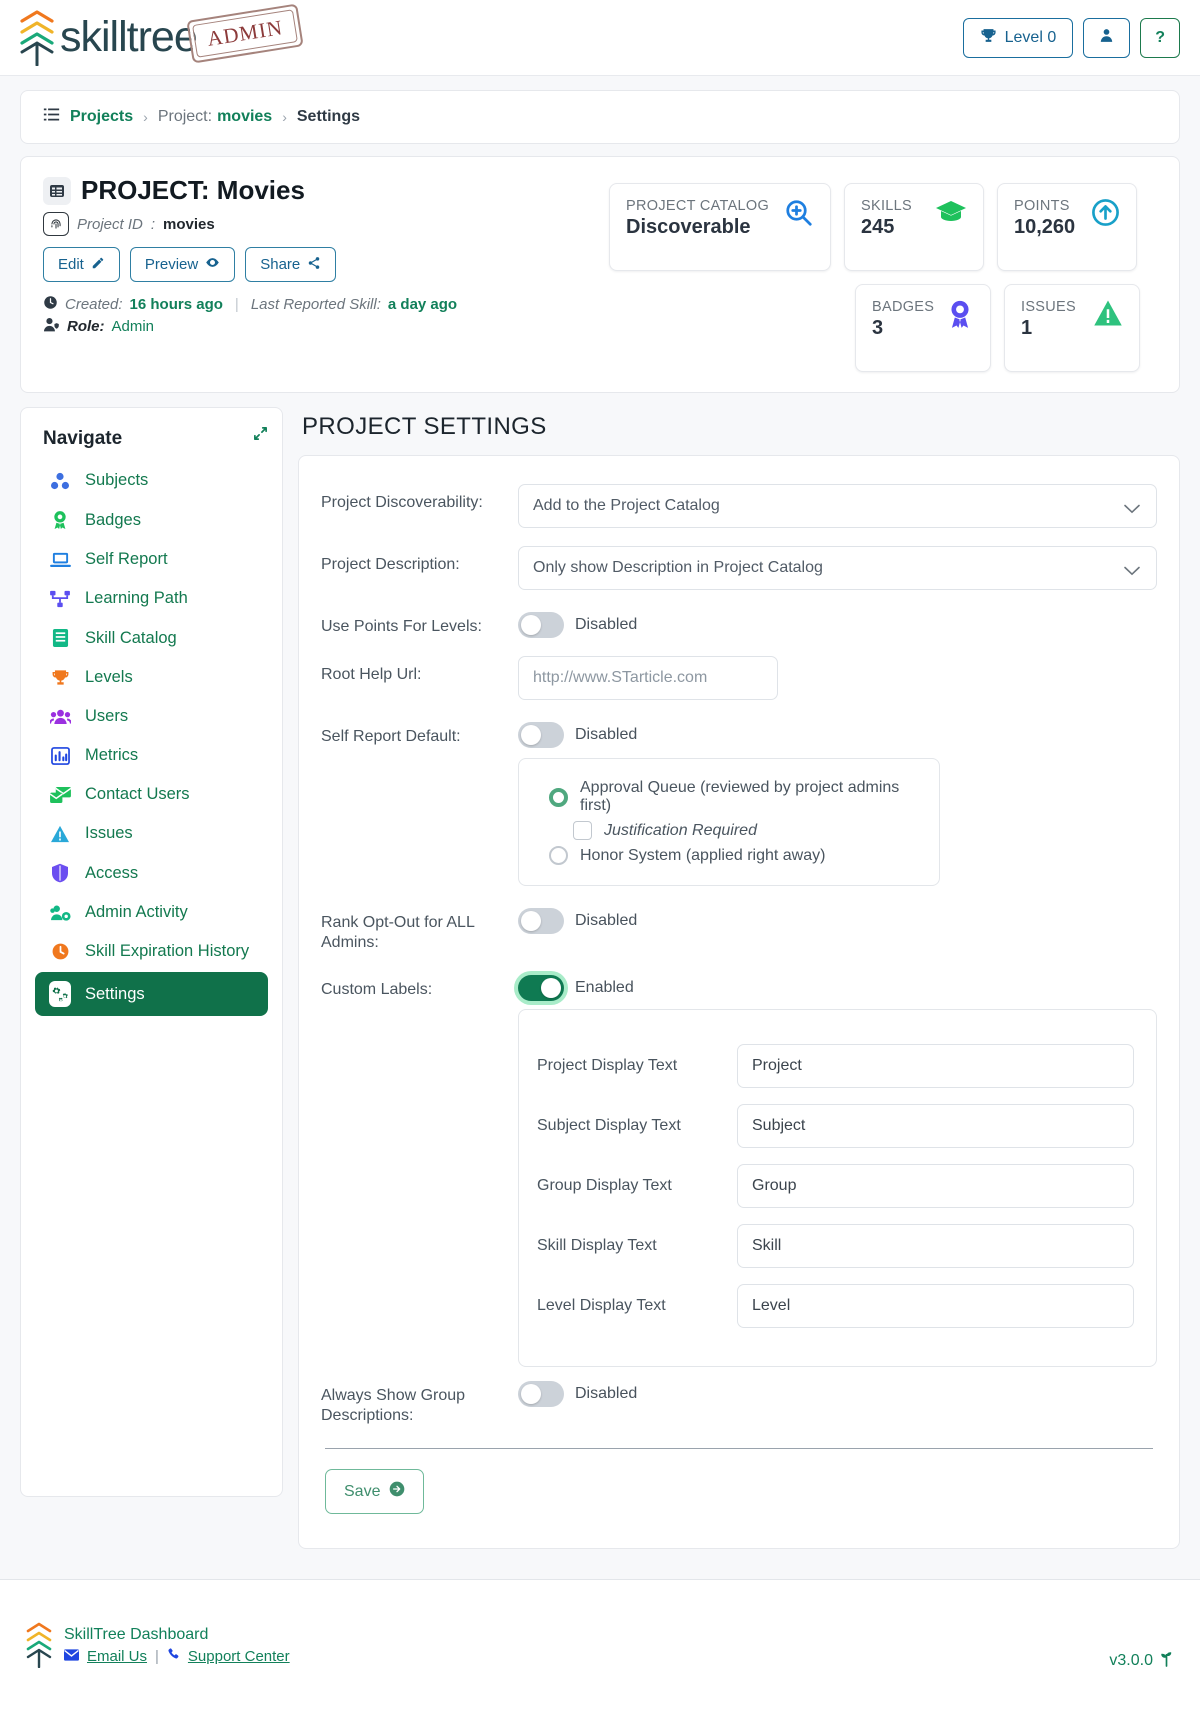 This screenshot has width=1200, height=1716. What do you see at coordinates (151, 994) in the screenshot?
I see `sidebar-item-settings: Settings` at bounding box center [151, 994].